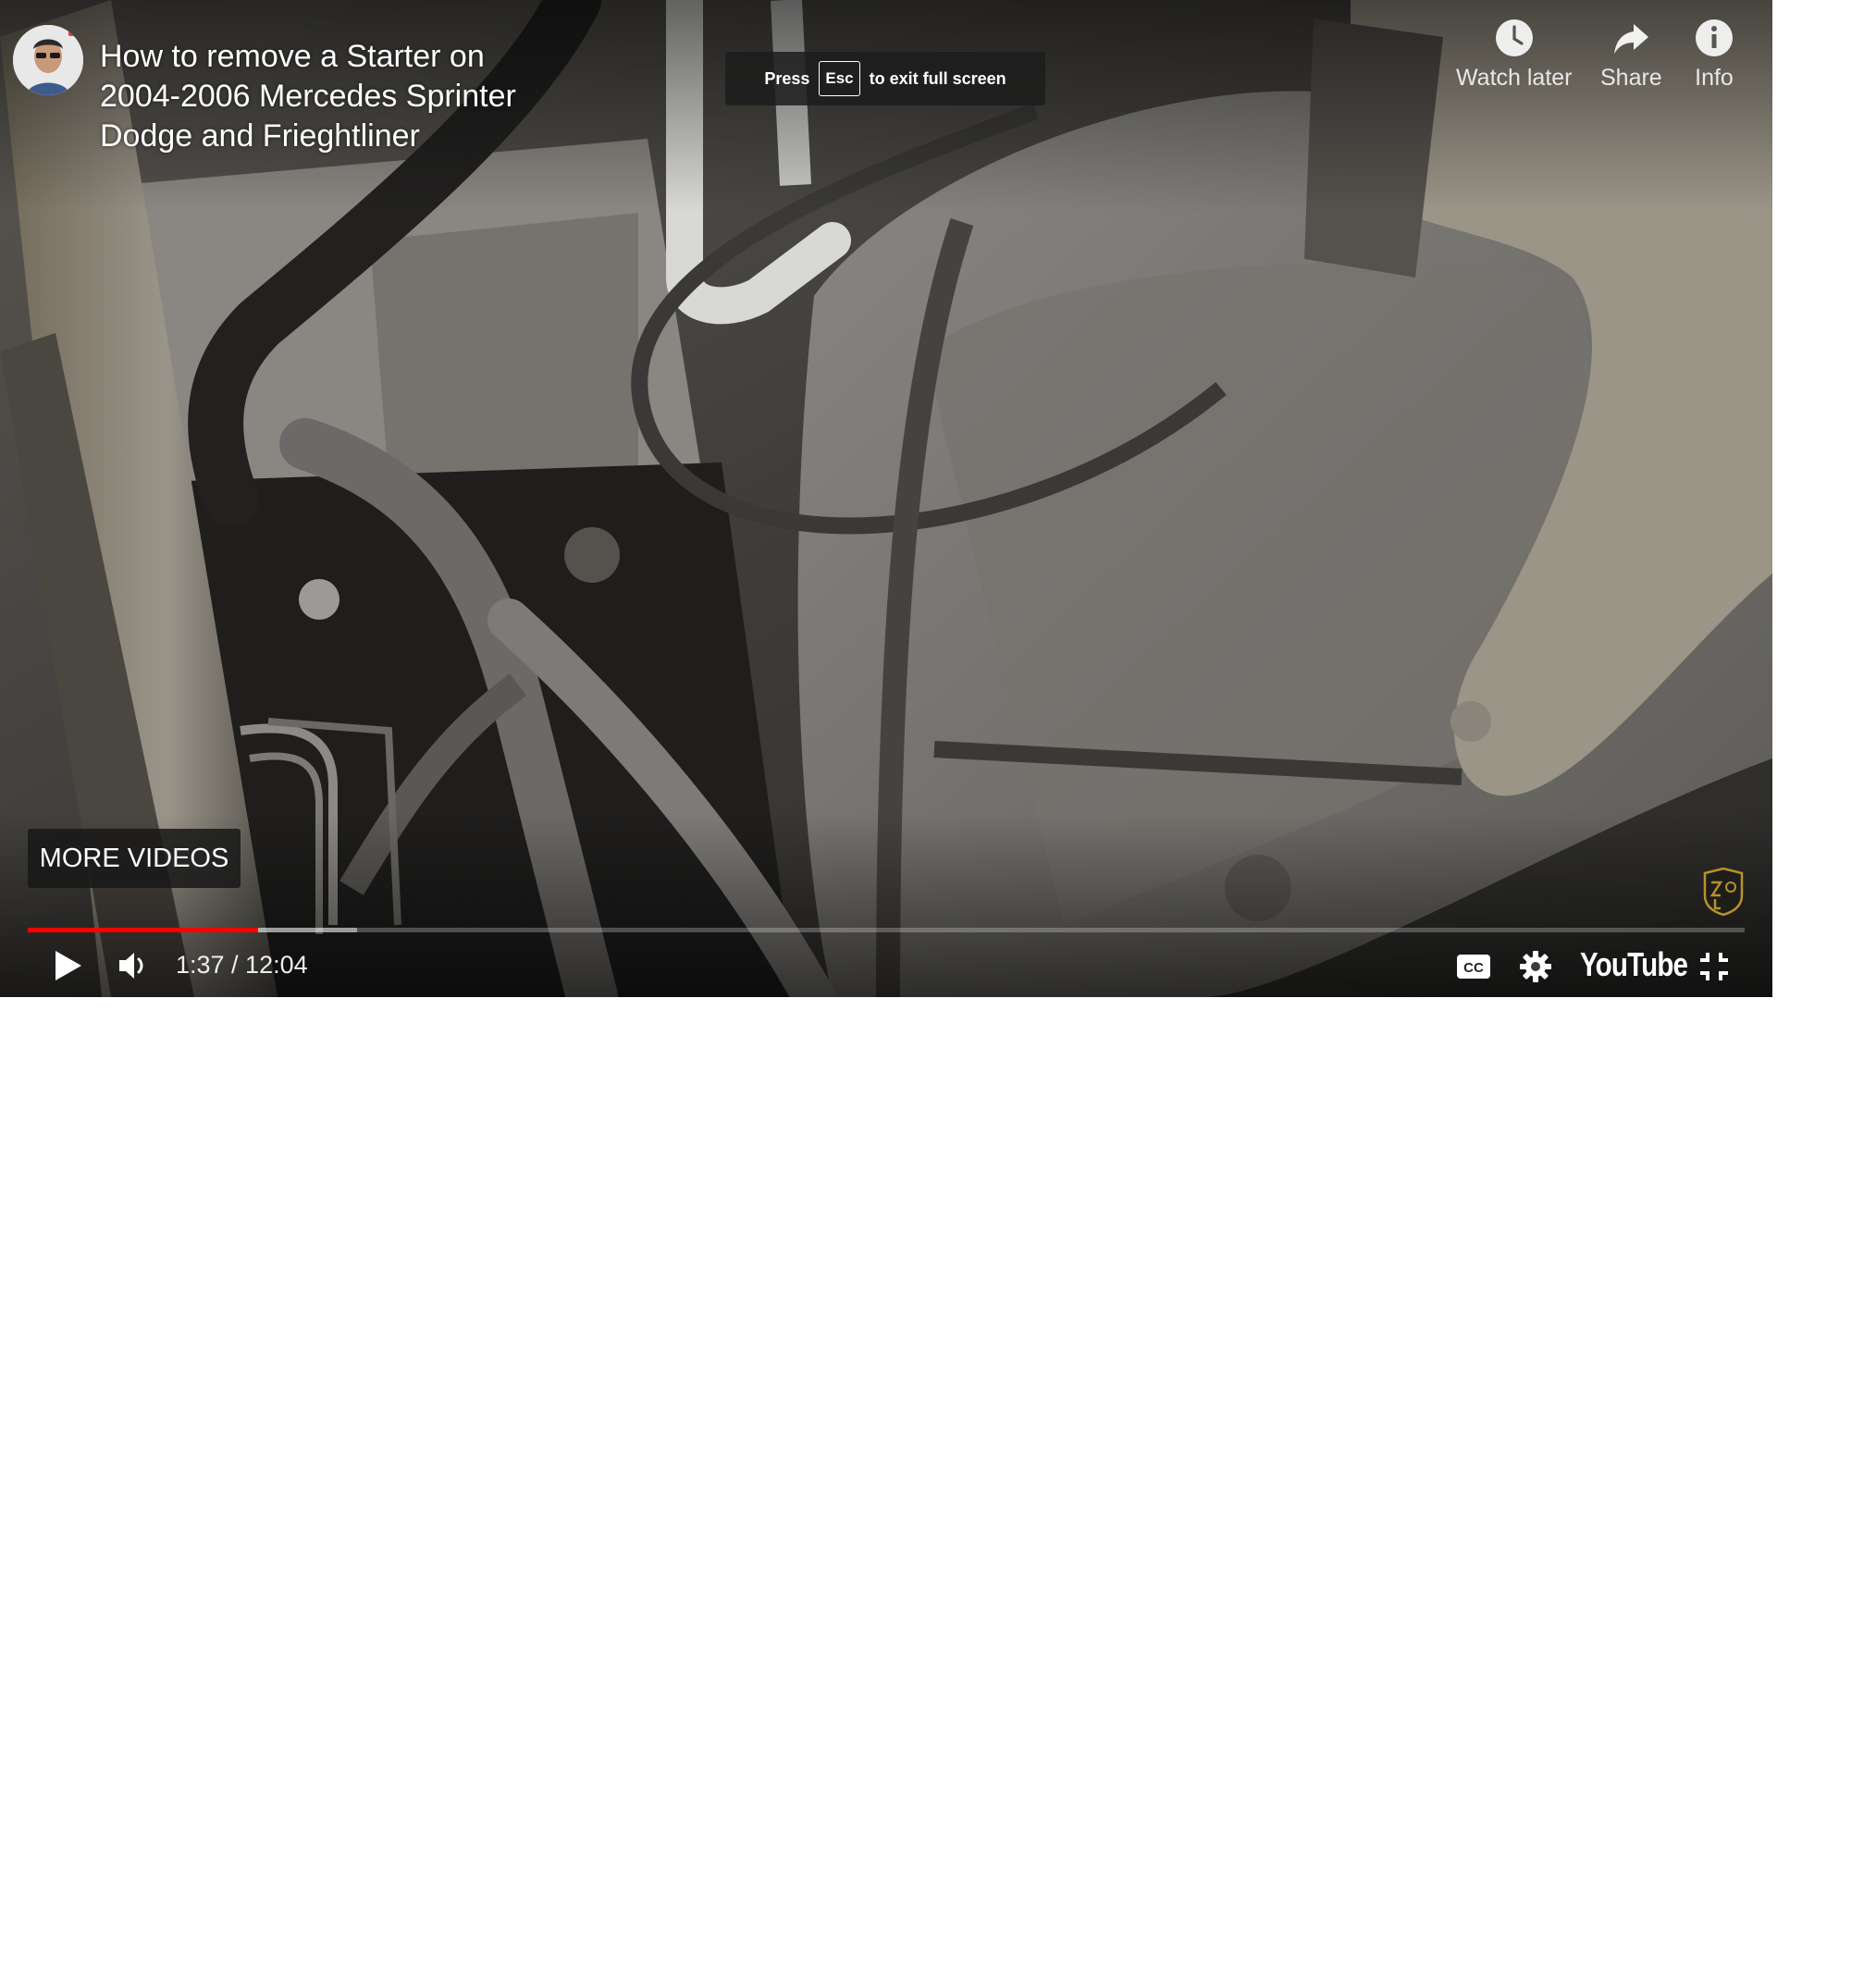  I want to click on closed-captions-icon: CC, so click(1473, 967).